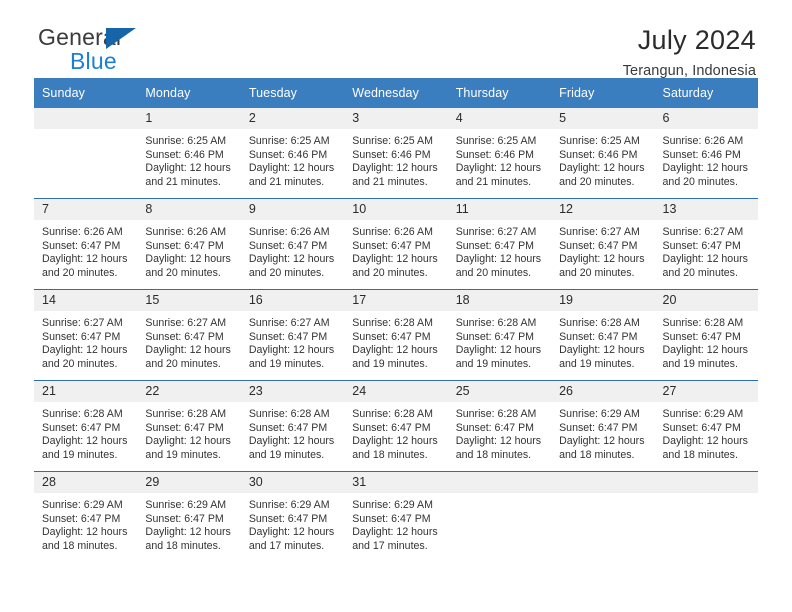 The width and height of the screenshot is (792, 612). Describe the element at coordinates (189, 482) in the screenshot. I see `day-number: 29` at that location.